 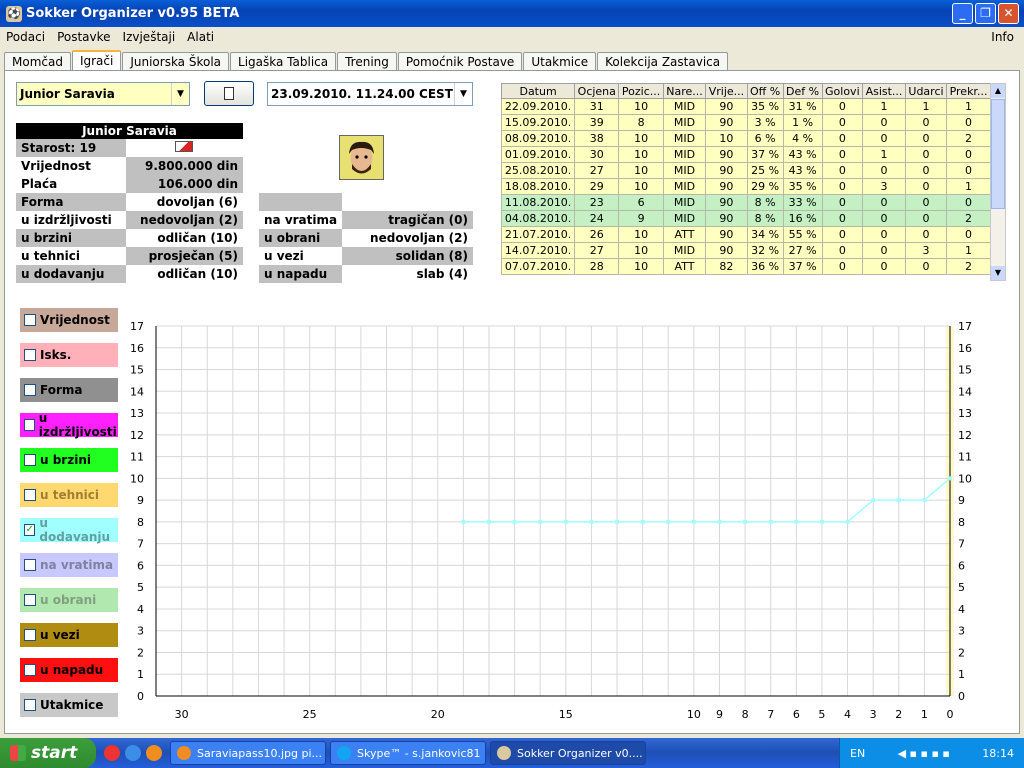 What do you see at coordinates (69, 705) in the screenshot?
I see `legend-toggle: Utakmice` at bounding box center [69, 705].